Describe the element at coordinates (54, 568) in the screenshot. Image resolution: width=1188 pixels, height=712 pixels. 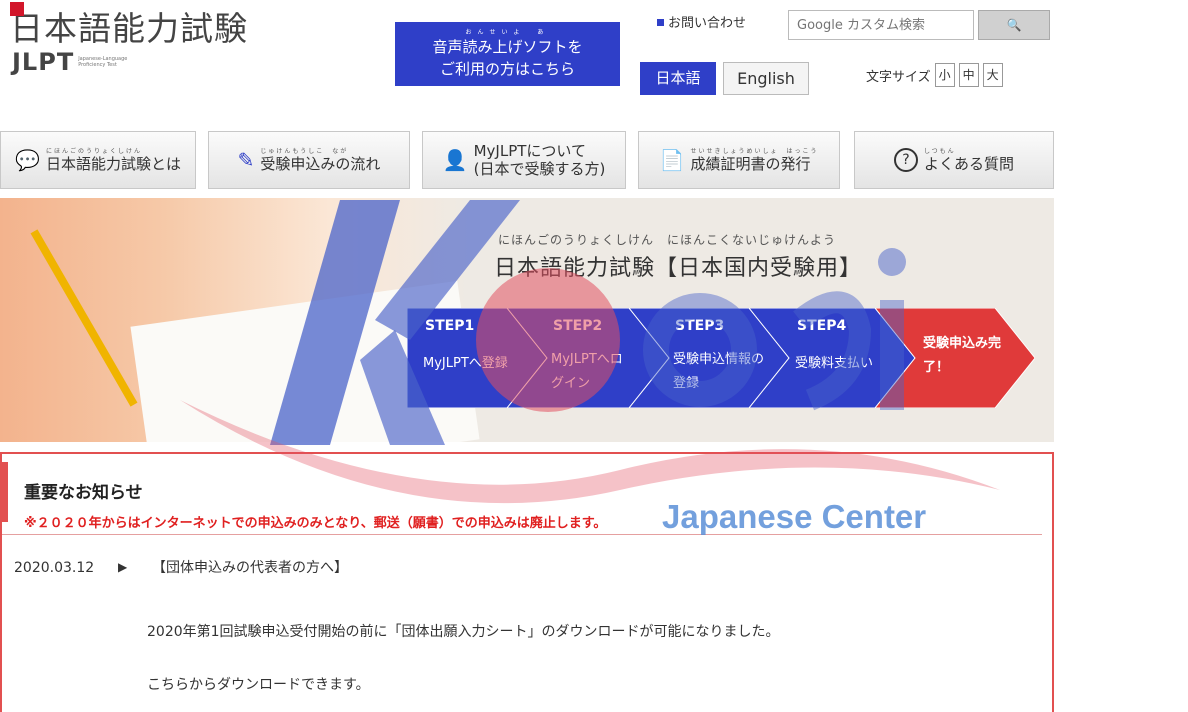
I see `notice-date: 2020.03.12` at that location.